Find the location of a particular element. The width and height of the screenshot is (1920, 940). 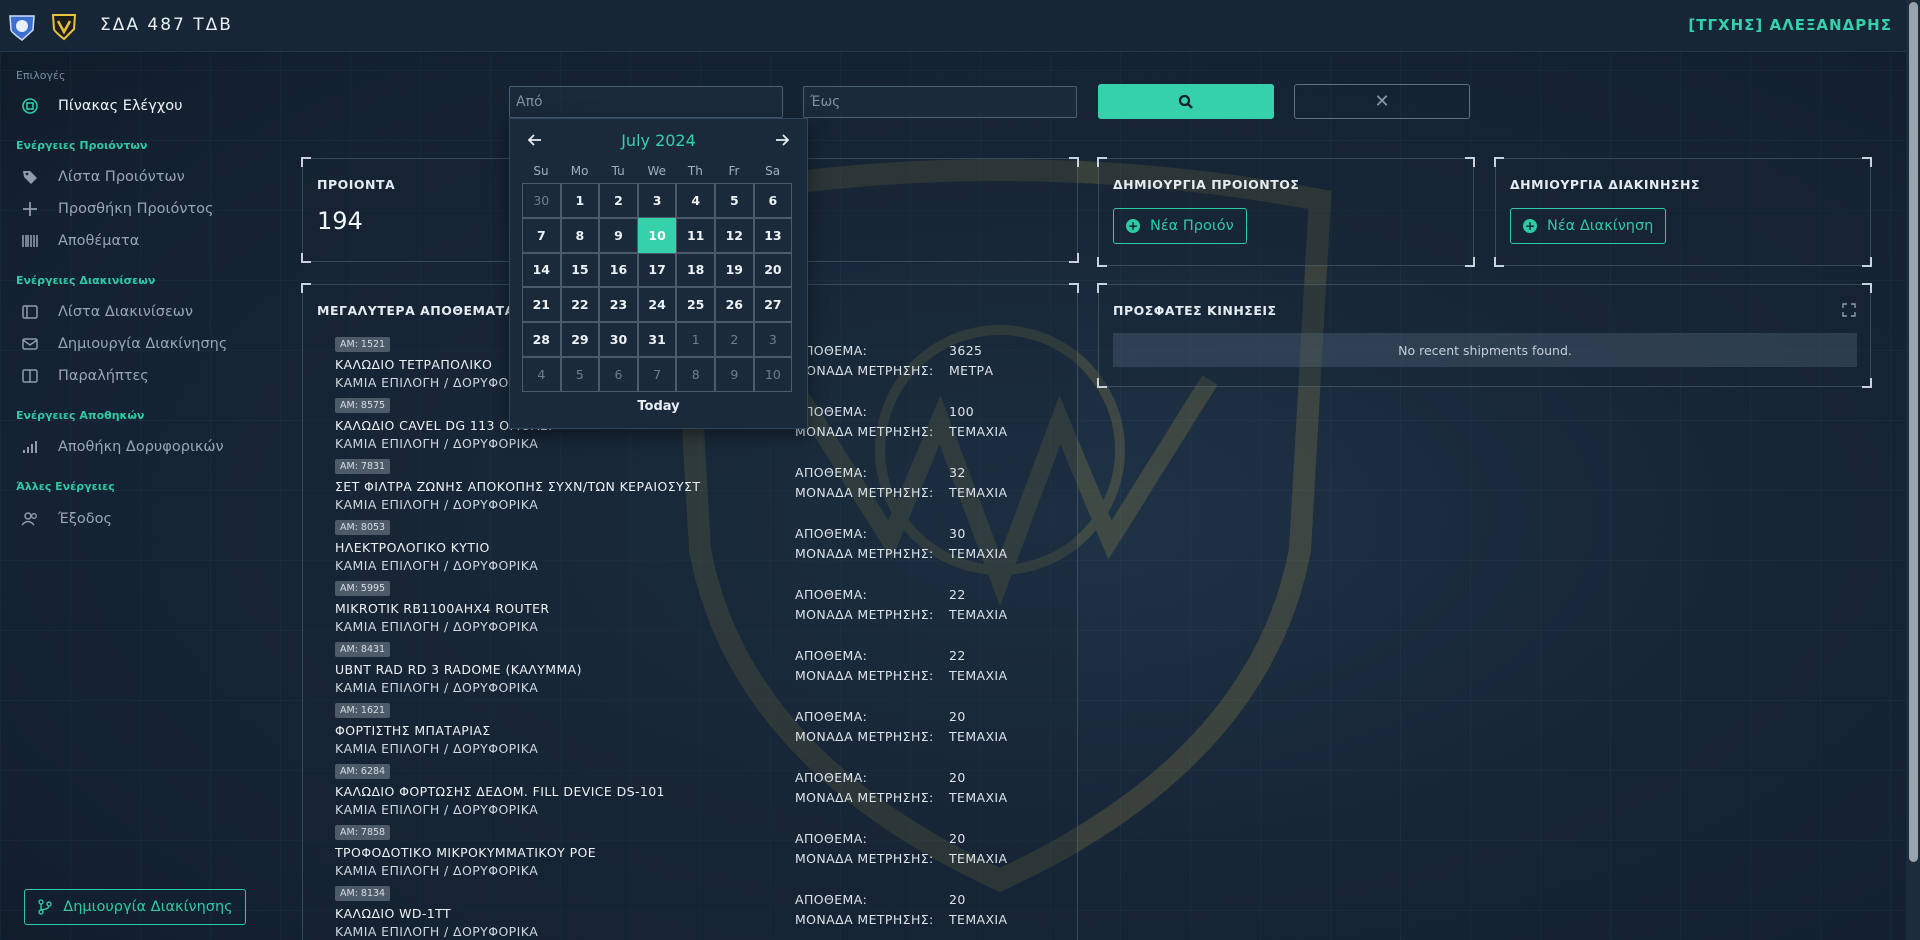

calendar-day: 16 is located at coordinates (618, 270).